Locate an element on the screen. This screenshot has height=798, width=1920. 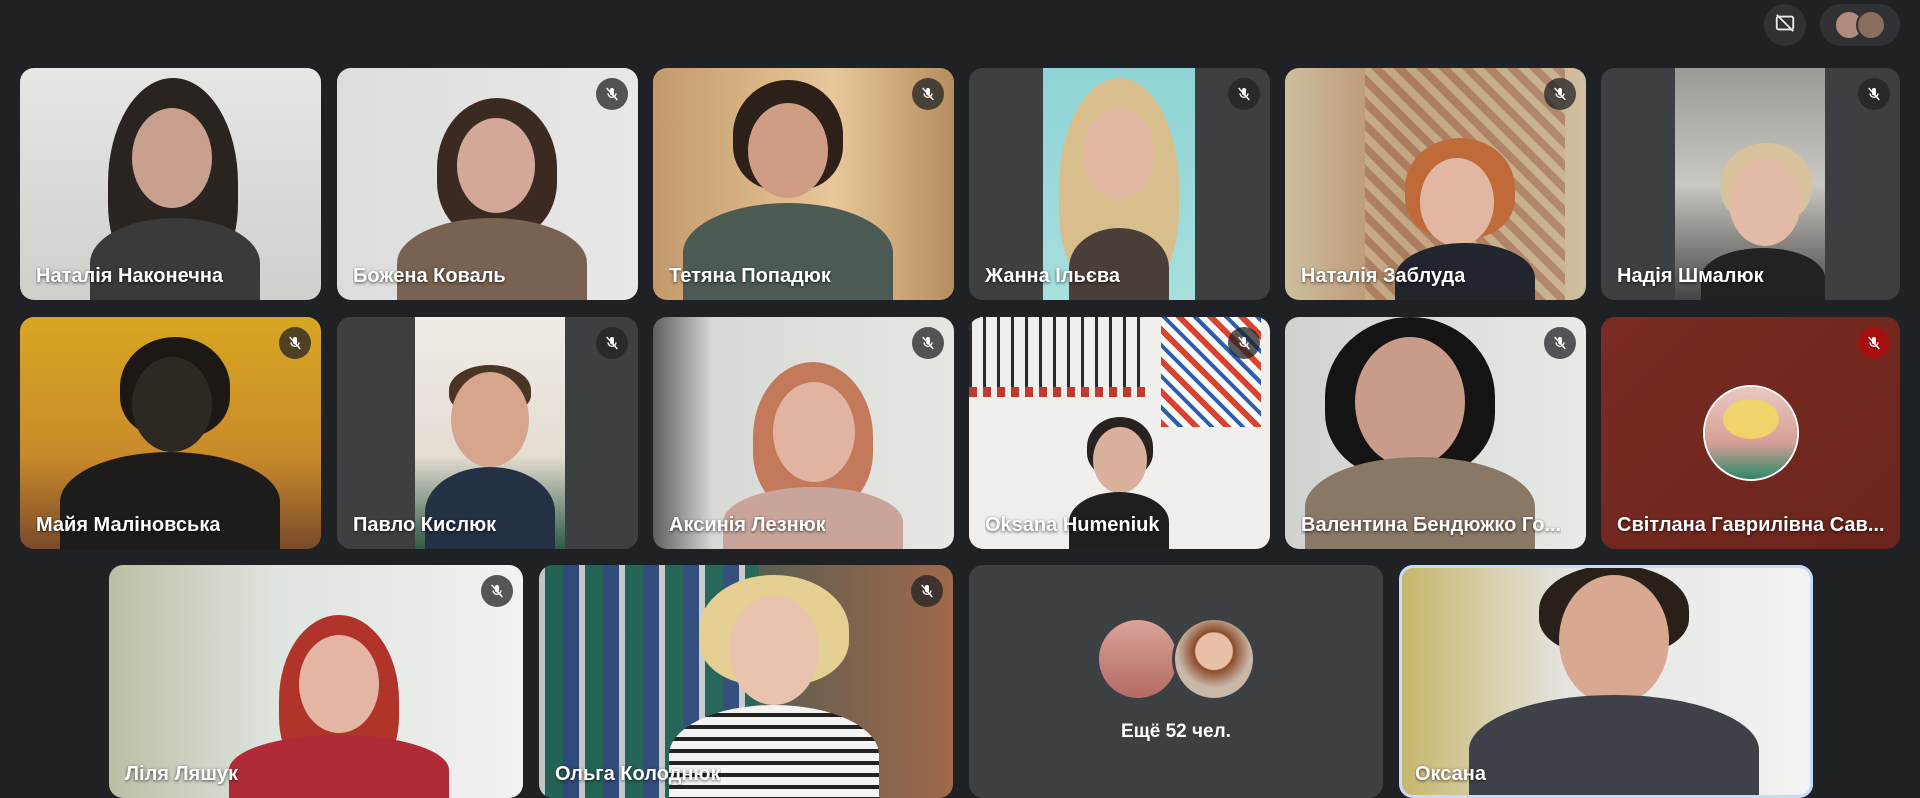
participant-tile: Жанна Ільєва is located at coordinates (1119, 184).